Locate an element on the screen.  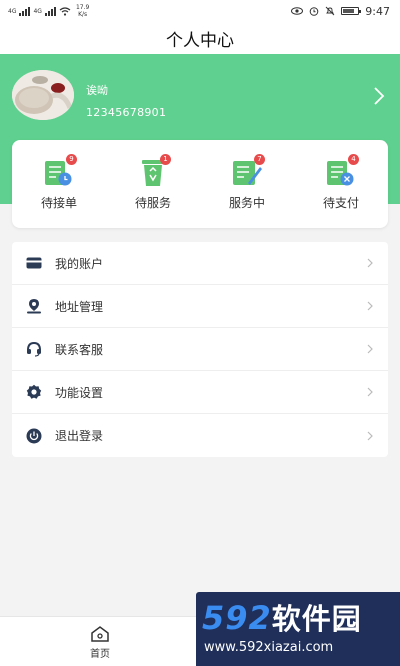
clipboard-clock-icon: 9 is located at coordinates (60, 171).